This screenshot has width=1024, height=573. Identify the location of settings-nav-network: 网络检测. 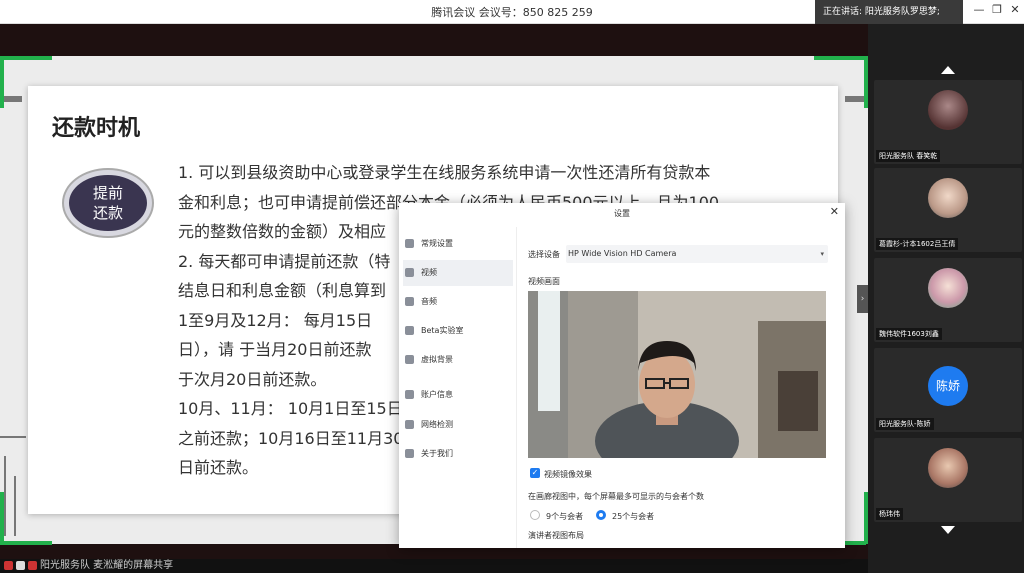
(458, 425).